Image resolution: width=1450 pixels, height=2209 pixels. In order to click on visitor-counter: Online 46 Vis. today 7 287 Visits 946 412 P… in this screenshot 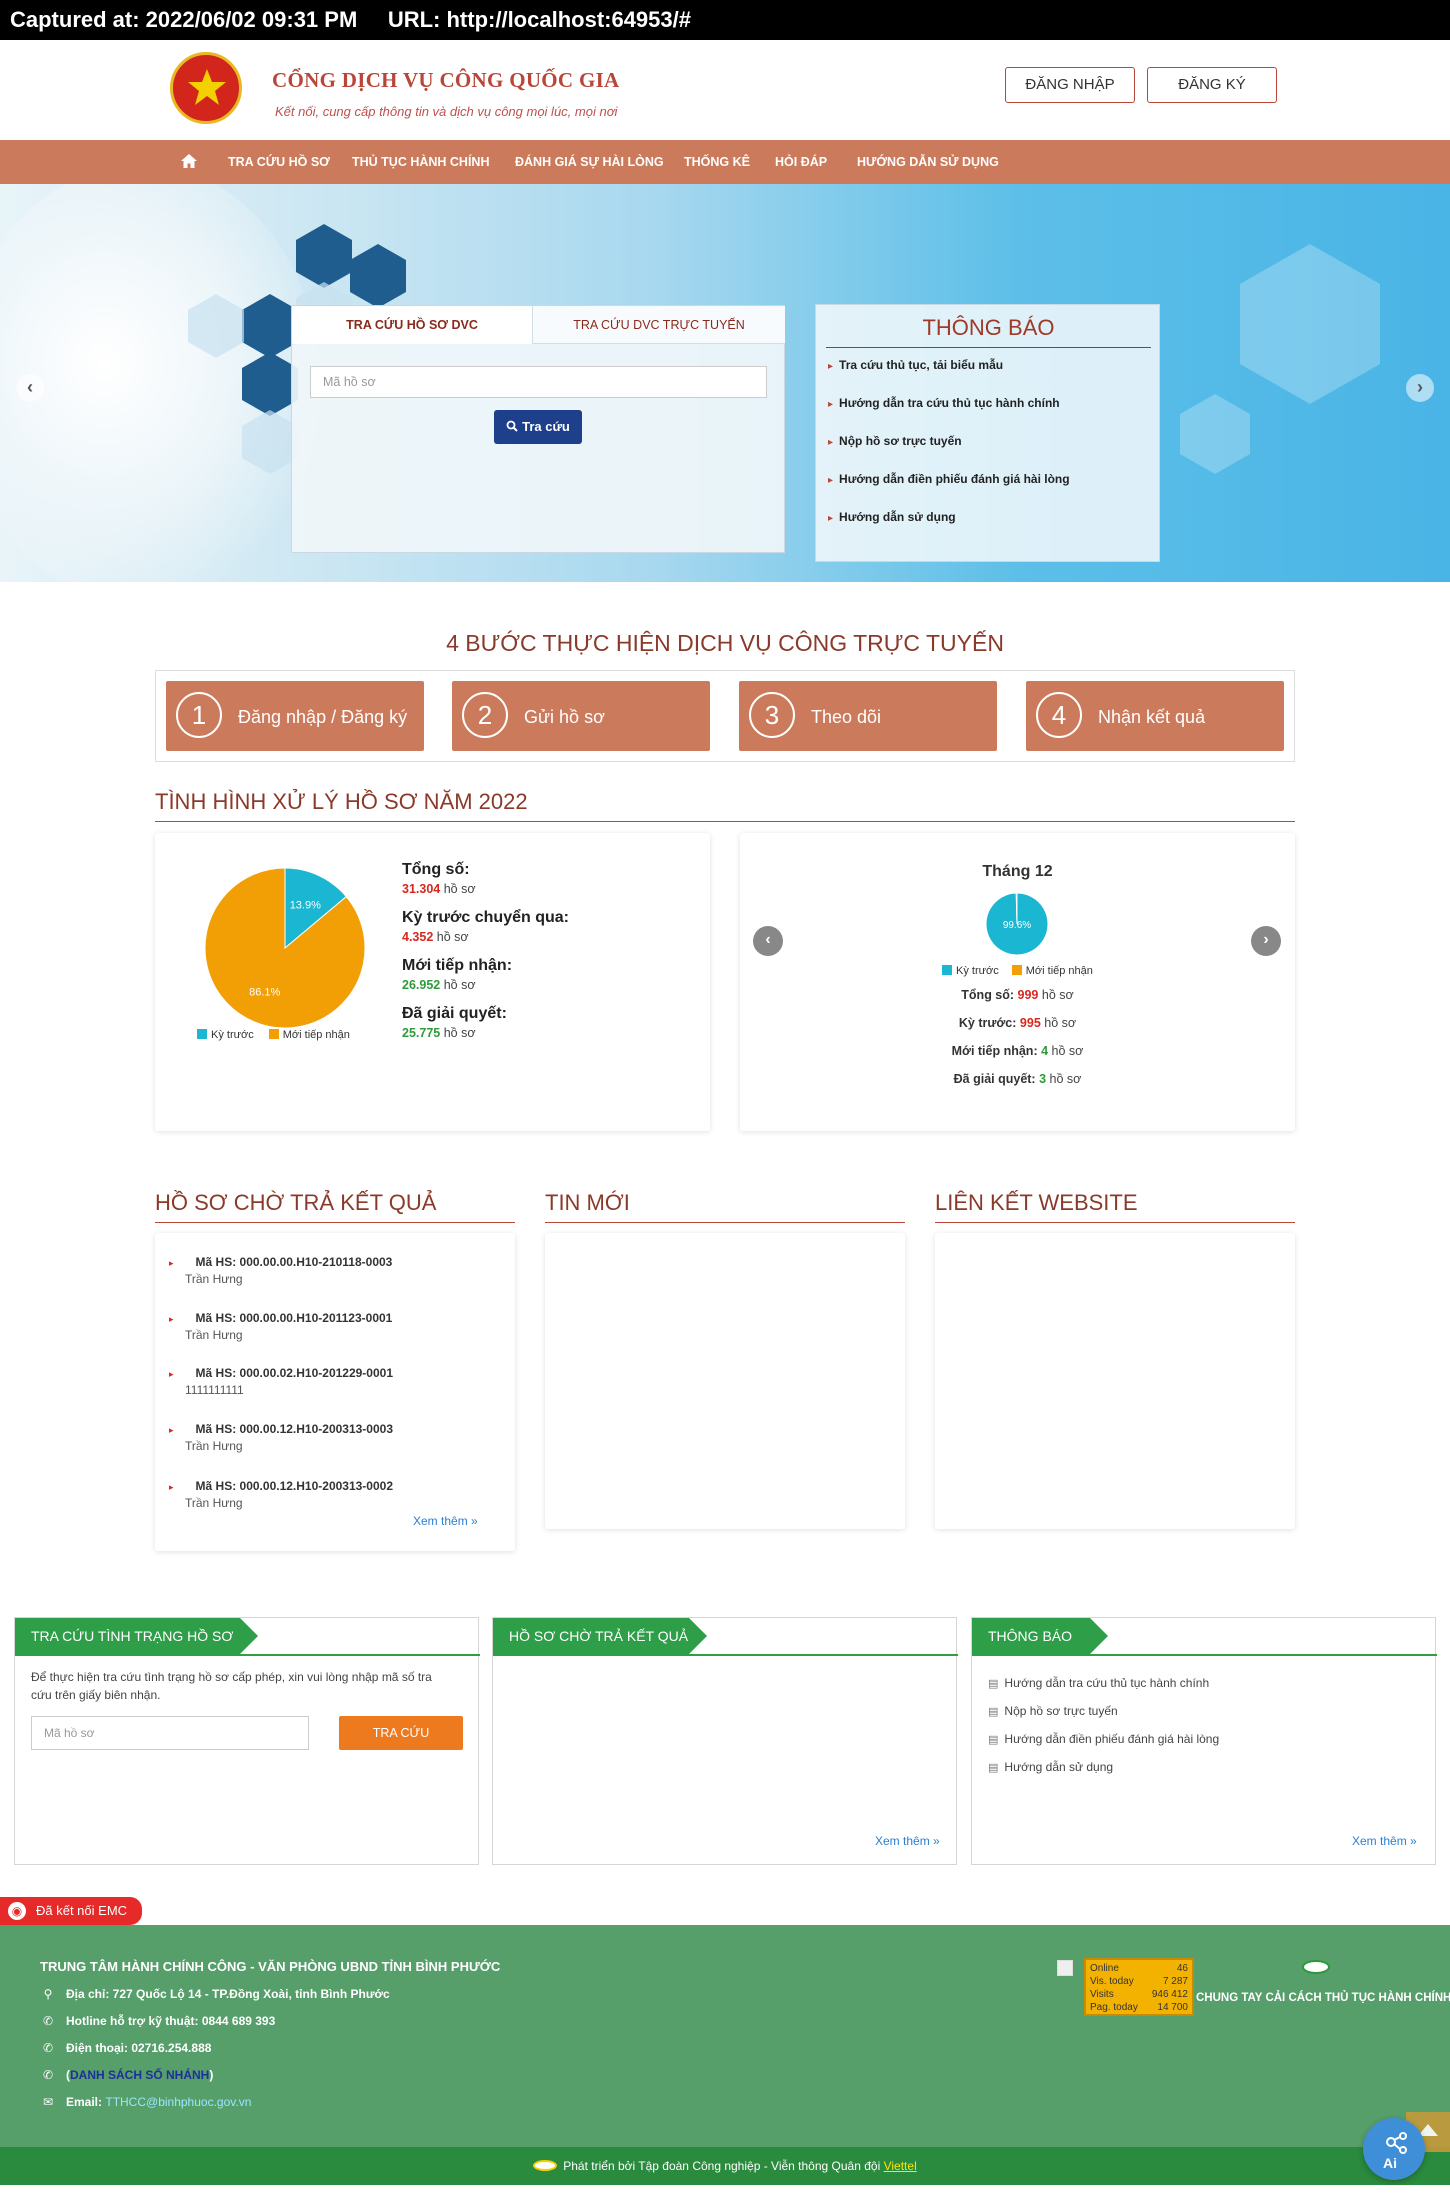, I will do `click(1139, 1987)`.